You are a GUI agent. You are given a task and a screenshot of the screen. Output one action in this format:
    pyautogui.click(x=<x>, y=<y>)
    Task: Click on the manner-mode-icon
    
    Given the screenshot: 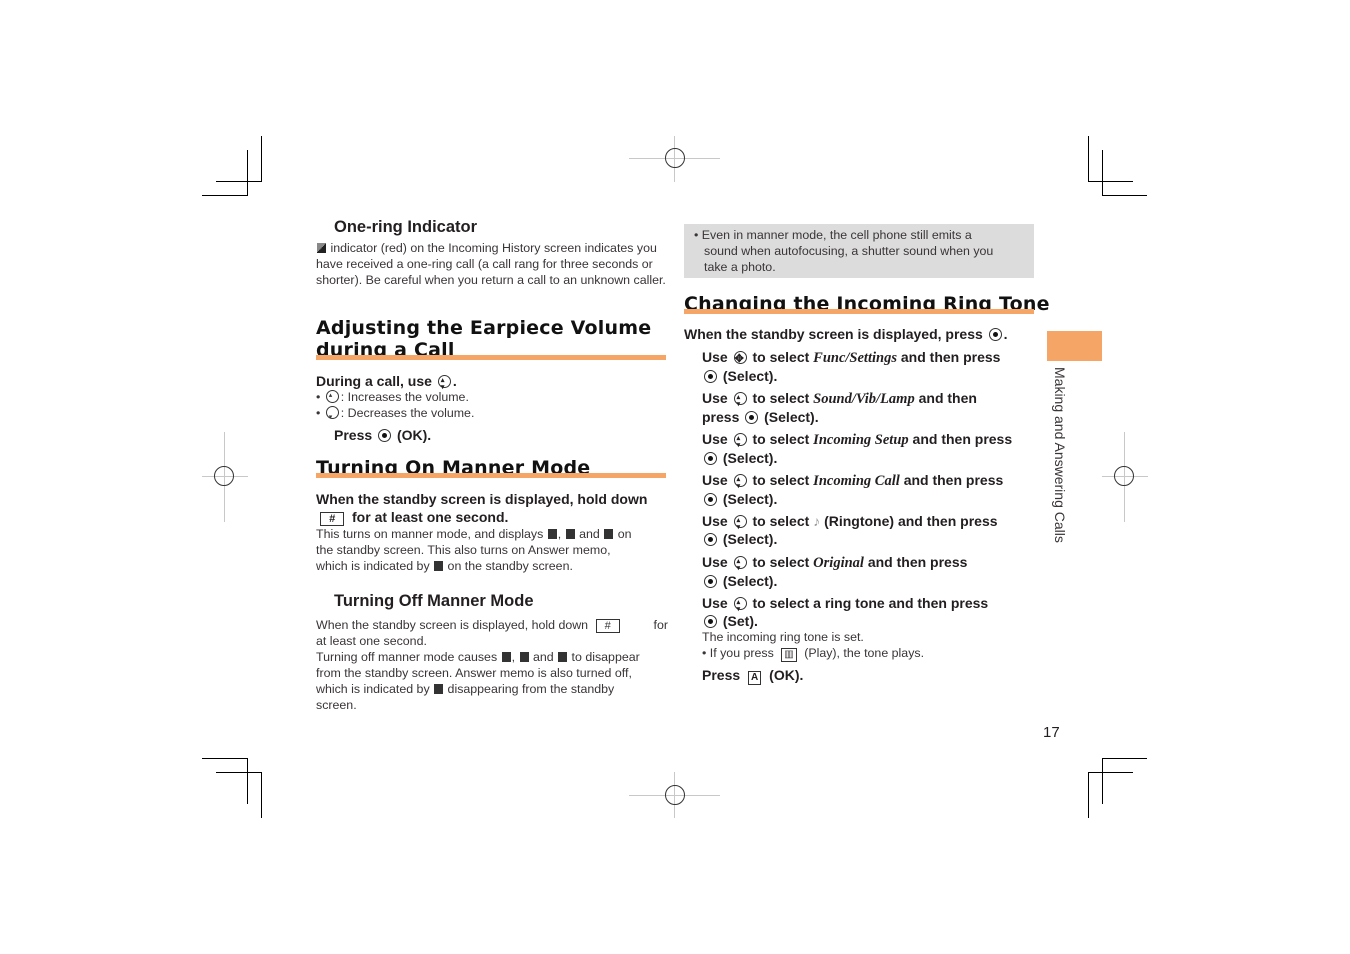 What is the action you would take?
    pyautogui.click(x=506, y=657)
    